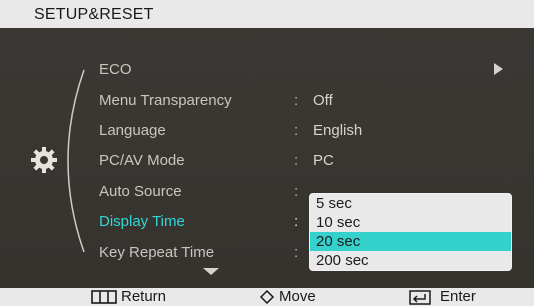  Describe the element at coordinates (94, 14) in the screenshot. I see `menu-title: SETUP&RESET` at that location.